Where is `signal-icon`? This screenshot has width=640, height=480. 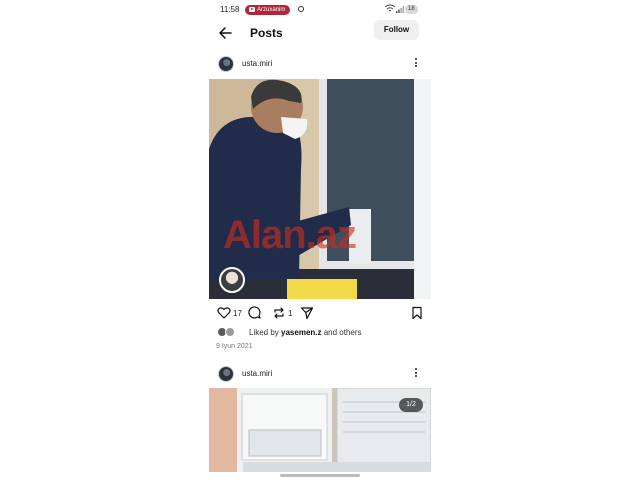
signal-icon is located at coordinates (400, 9).